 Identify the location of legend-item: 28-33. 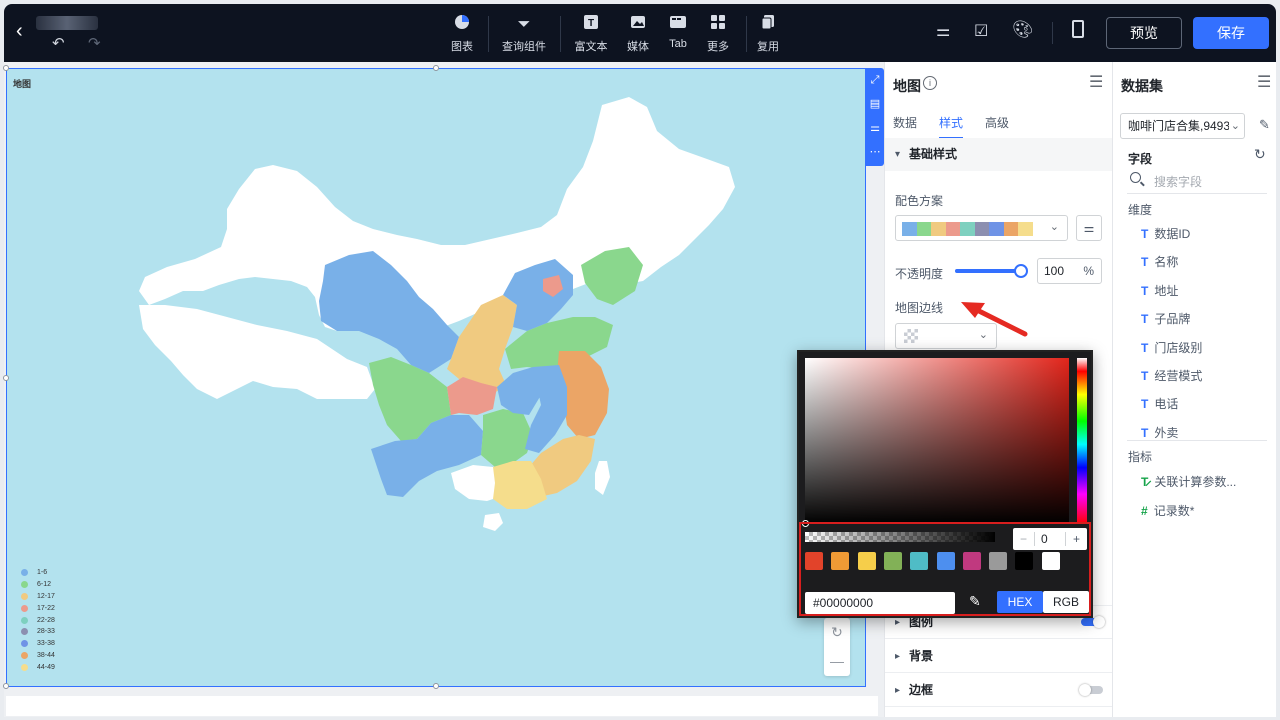
(38, 632).